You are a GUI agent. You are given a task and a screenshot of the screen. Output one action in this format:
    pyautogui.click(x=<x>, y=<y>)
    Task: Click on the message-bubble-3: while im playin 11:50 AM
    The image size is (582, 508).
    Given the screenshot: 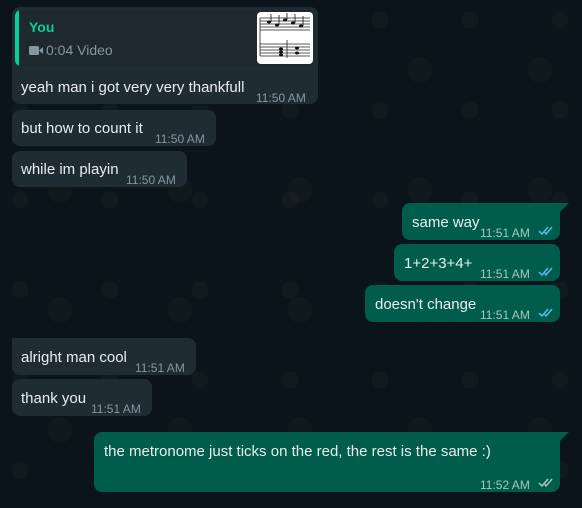 What is the action you would take?
    pyautogui.click(x=99, y=169)
    